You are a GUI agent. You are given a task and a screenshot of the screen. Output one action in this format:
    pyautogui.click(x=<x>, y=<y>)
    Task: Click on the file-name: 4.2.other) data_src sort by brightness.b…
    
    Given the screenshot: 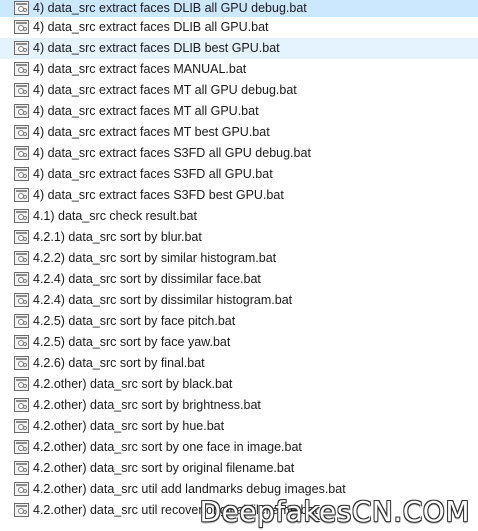 What is the action you would take?
    pyautogui.click(x=147, y=405)
    